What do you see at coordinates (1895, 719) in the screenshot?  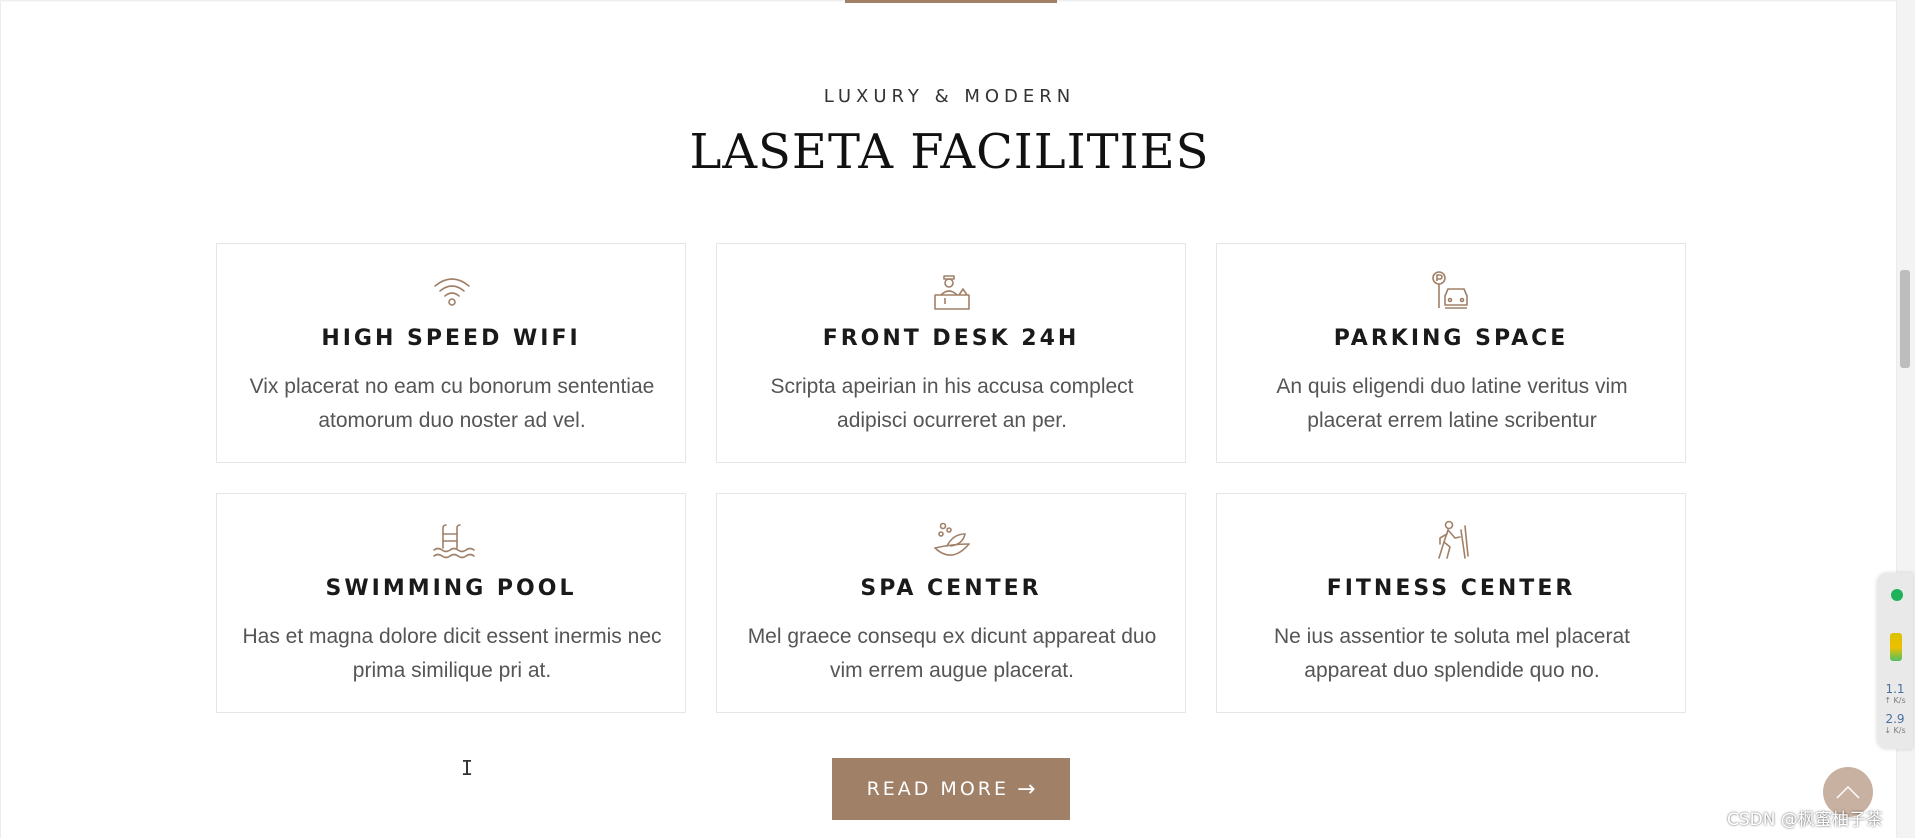 I see `download-speed-value: 2.9` at bounding box center [1895, 719].